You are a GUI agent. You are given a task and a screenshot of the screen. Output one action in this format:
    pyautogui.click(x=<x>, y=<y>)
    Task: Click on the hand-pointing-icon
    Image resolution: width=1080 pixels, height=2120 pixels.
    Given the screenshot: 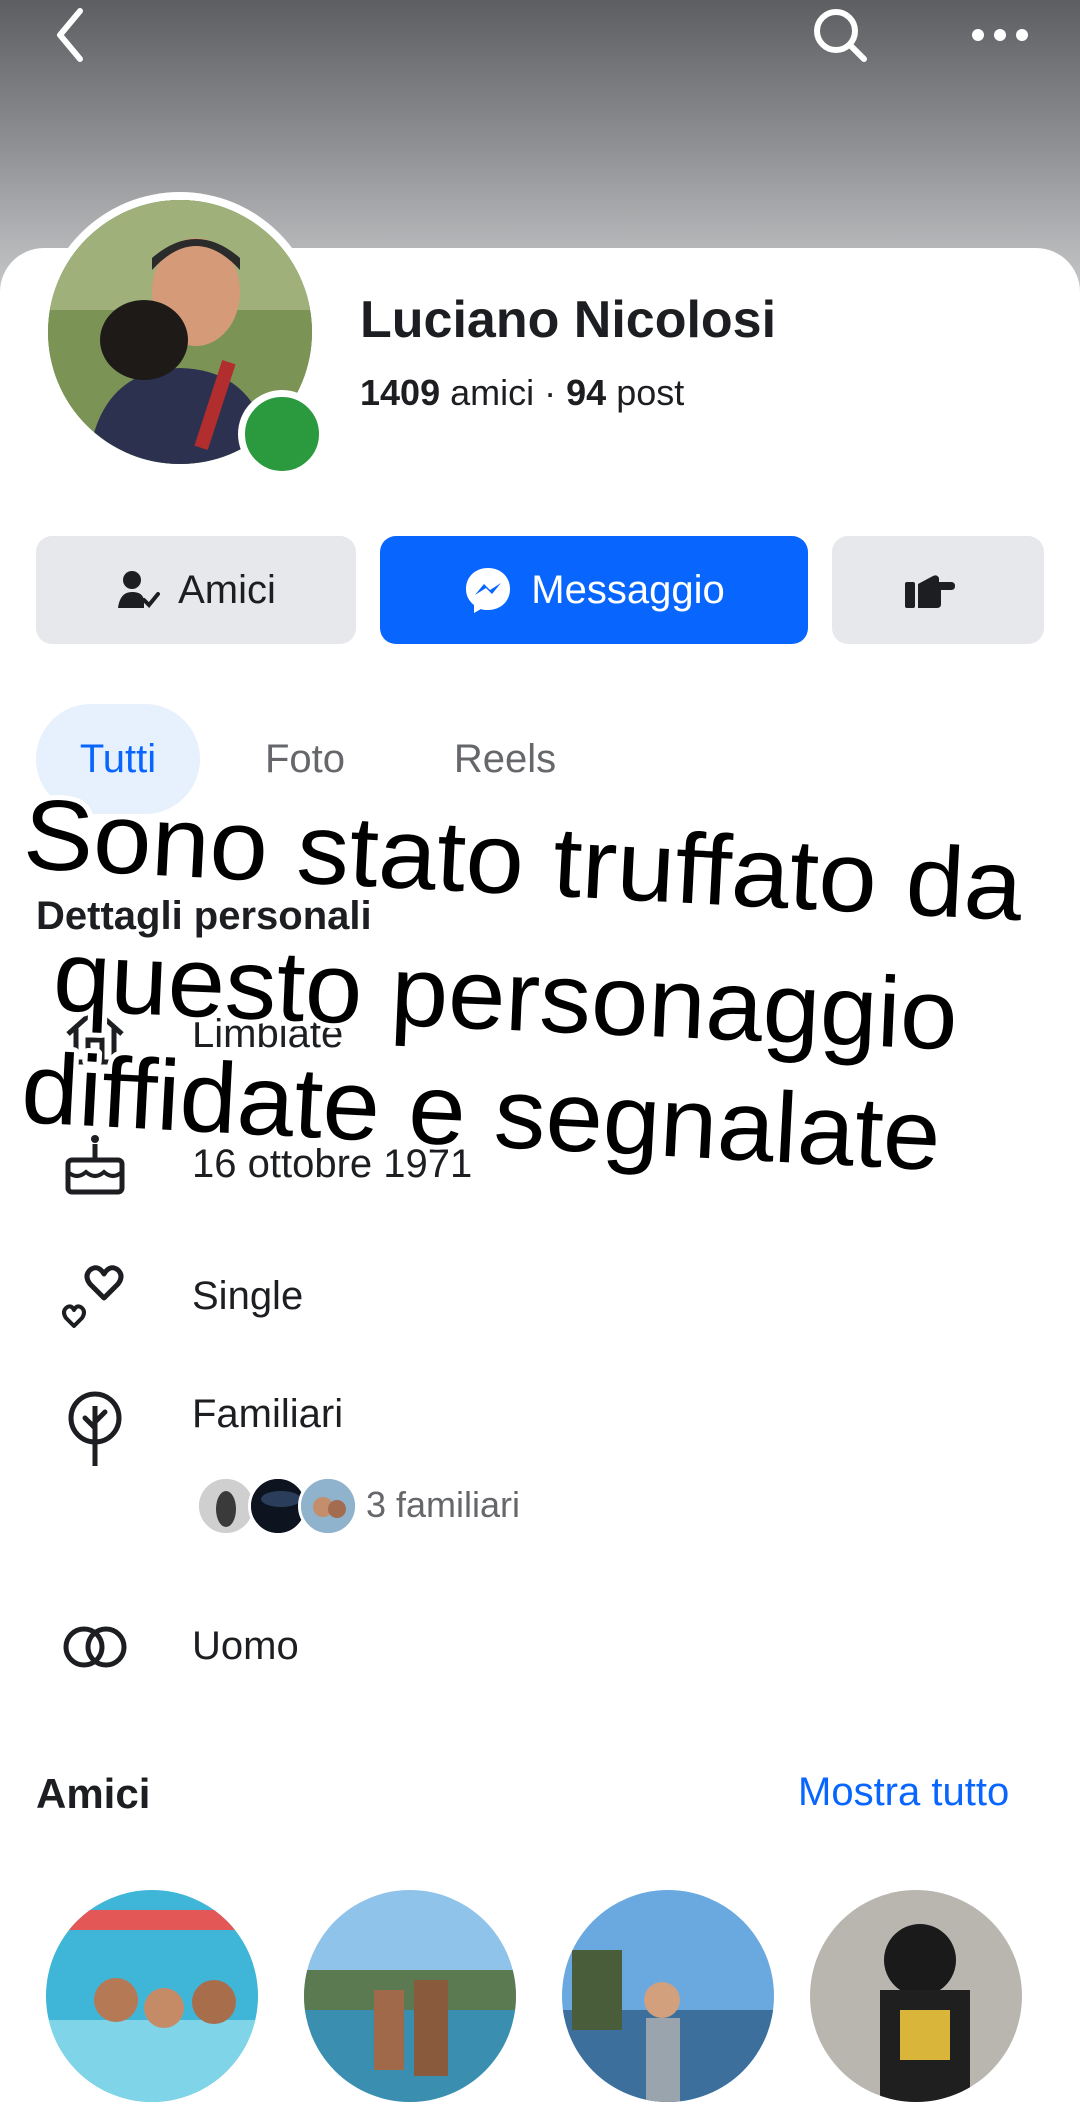 What is the action you would take?
    pyautogui.click(x=930, y=591)
    